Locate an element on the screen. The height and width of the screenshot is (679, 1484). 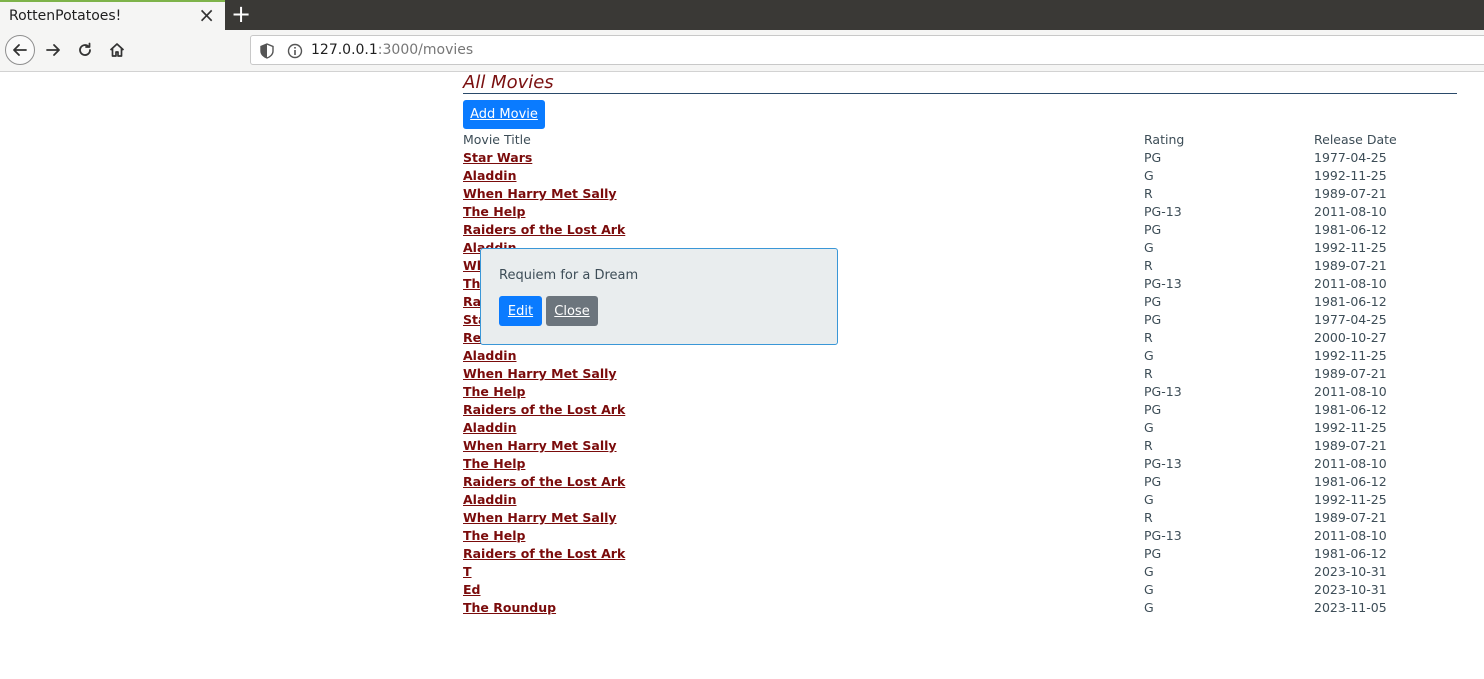
edit-button: Edit is located at coordinates (520, 311).